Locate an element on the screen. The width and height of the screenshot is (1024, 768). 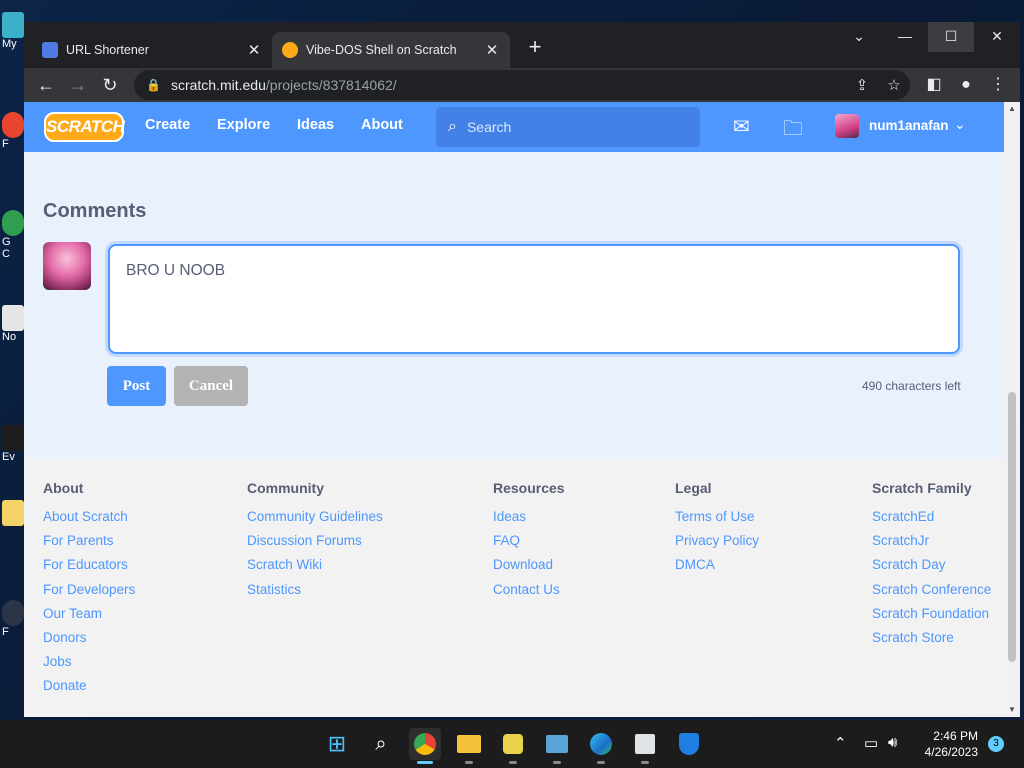
desktop-icon-app: F is located at coordinates (13, 131).